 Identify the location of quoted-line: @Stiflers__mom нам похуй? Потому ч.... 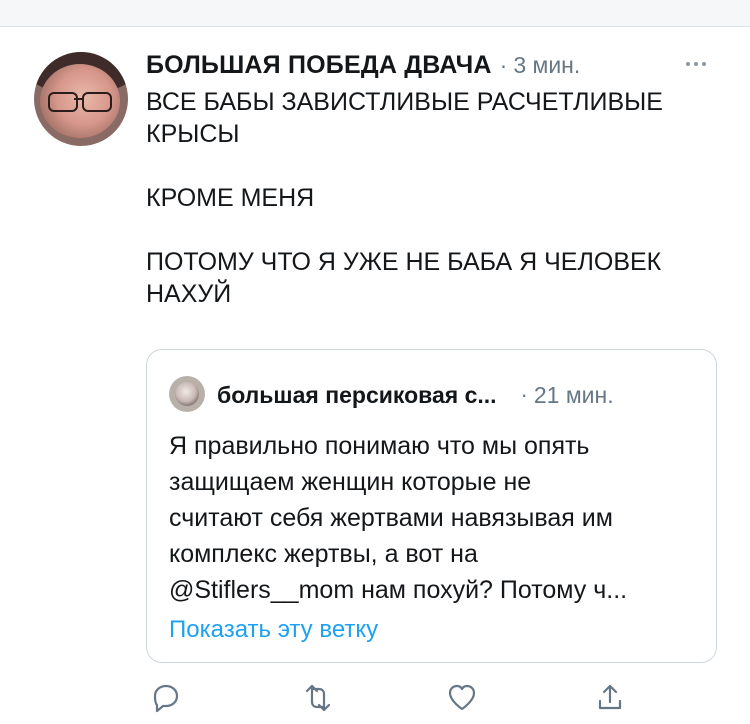
(398, 590).